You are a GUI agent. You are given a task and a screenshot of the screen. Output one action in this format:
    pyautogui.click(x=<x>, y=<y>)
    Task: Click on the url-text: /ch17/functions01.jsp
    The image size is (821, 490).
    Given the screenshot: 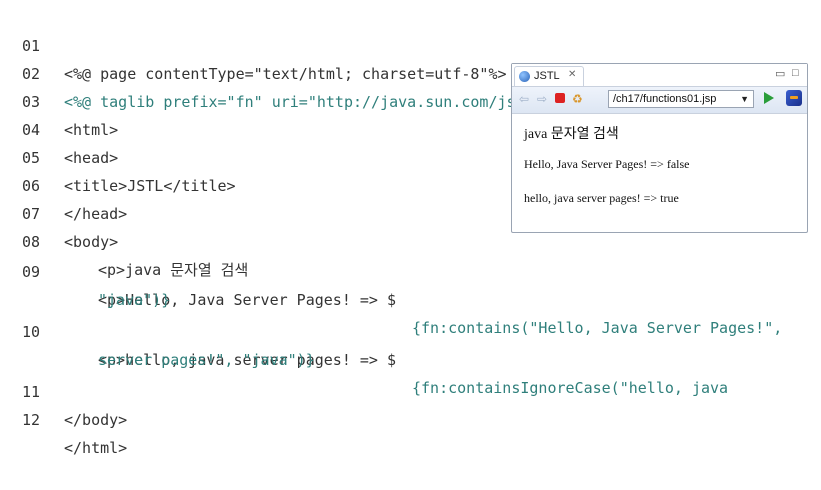 What is the action you would take?
    pyautogui.click(x=665, y=99)
    